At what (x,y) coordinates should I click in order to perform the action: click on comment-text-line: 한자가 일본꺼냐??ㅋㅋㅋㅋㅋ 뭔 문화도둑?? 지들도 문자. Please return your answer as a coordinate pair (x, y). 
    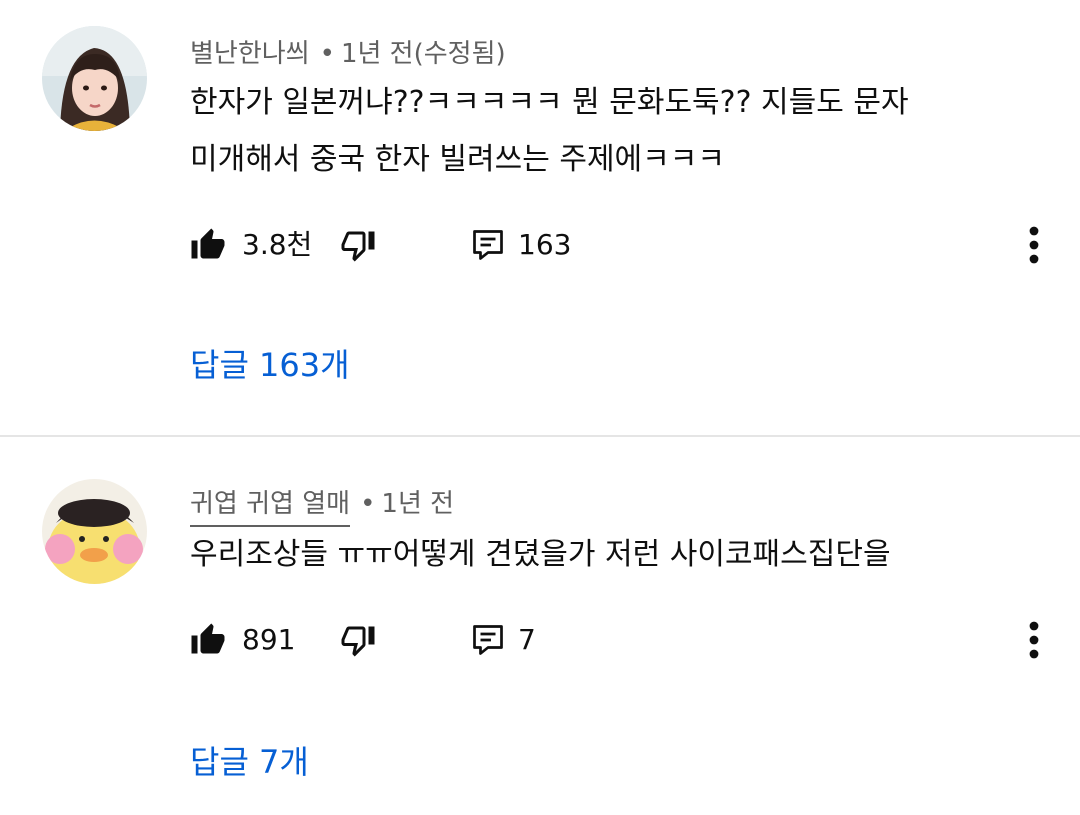
    Looking at the image, I should click on (549, 102).